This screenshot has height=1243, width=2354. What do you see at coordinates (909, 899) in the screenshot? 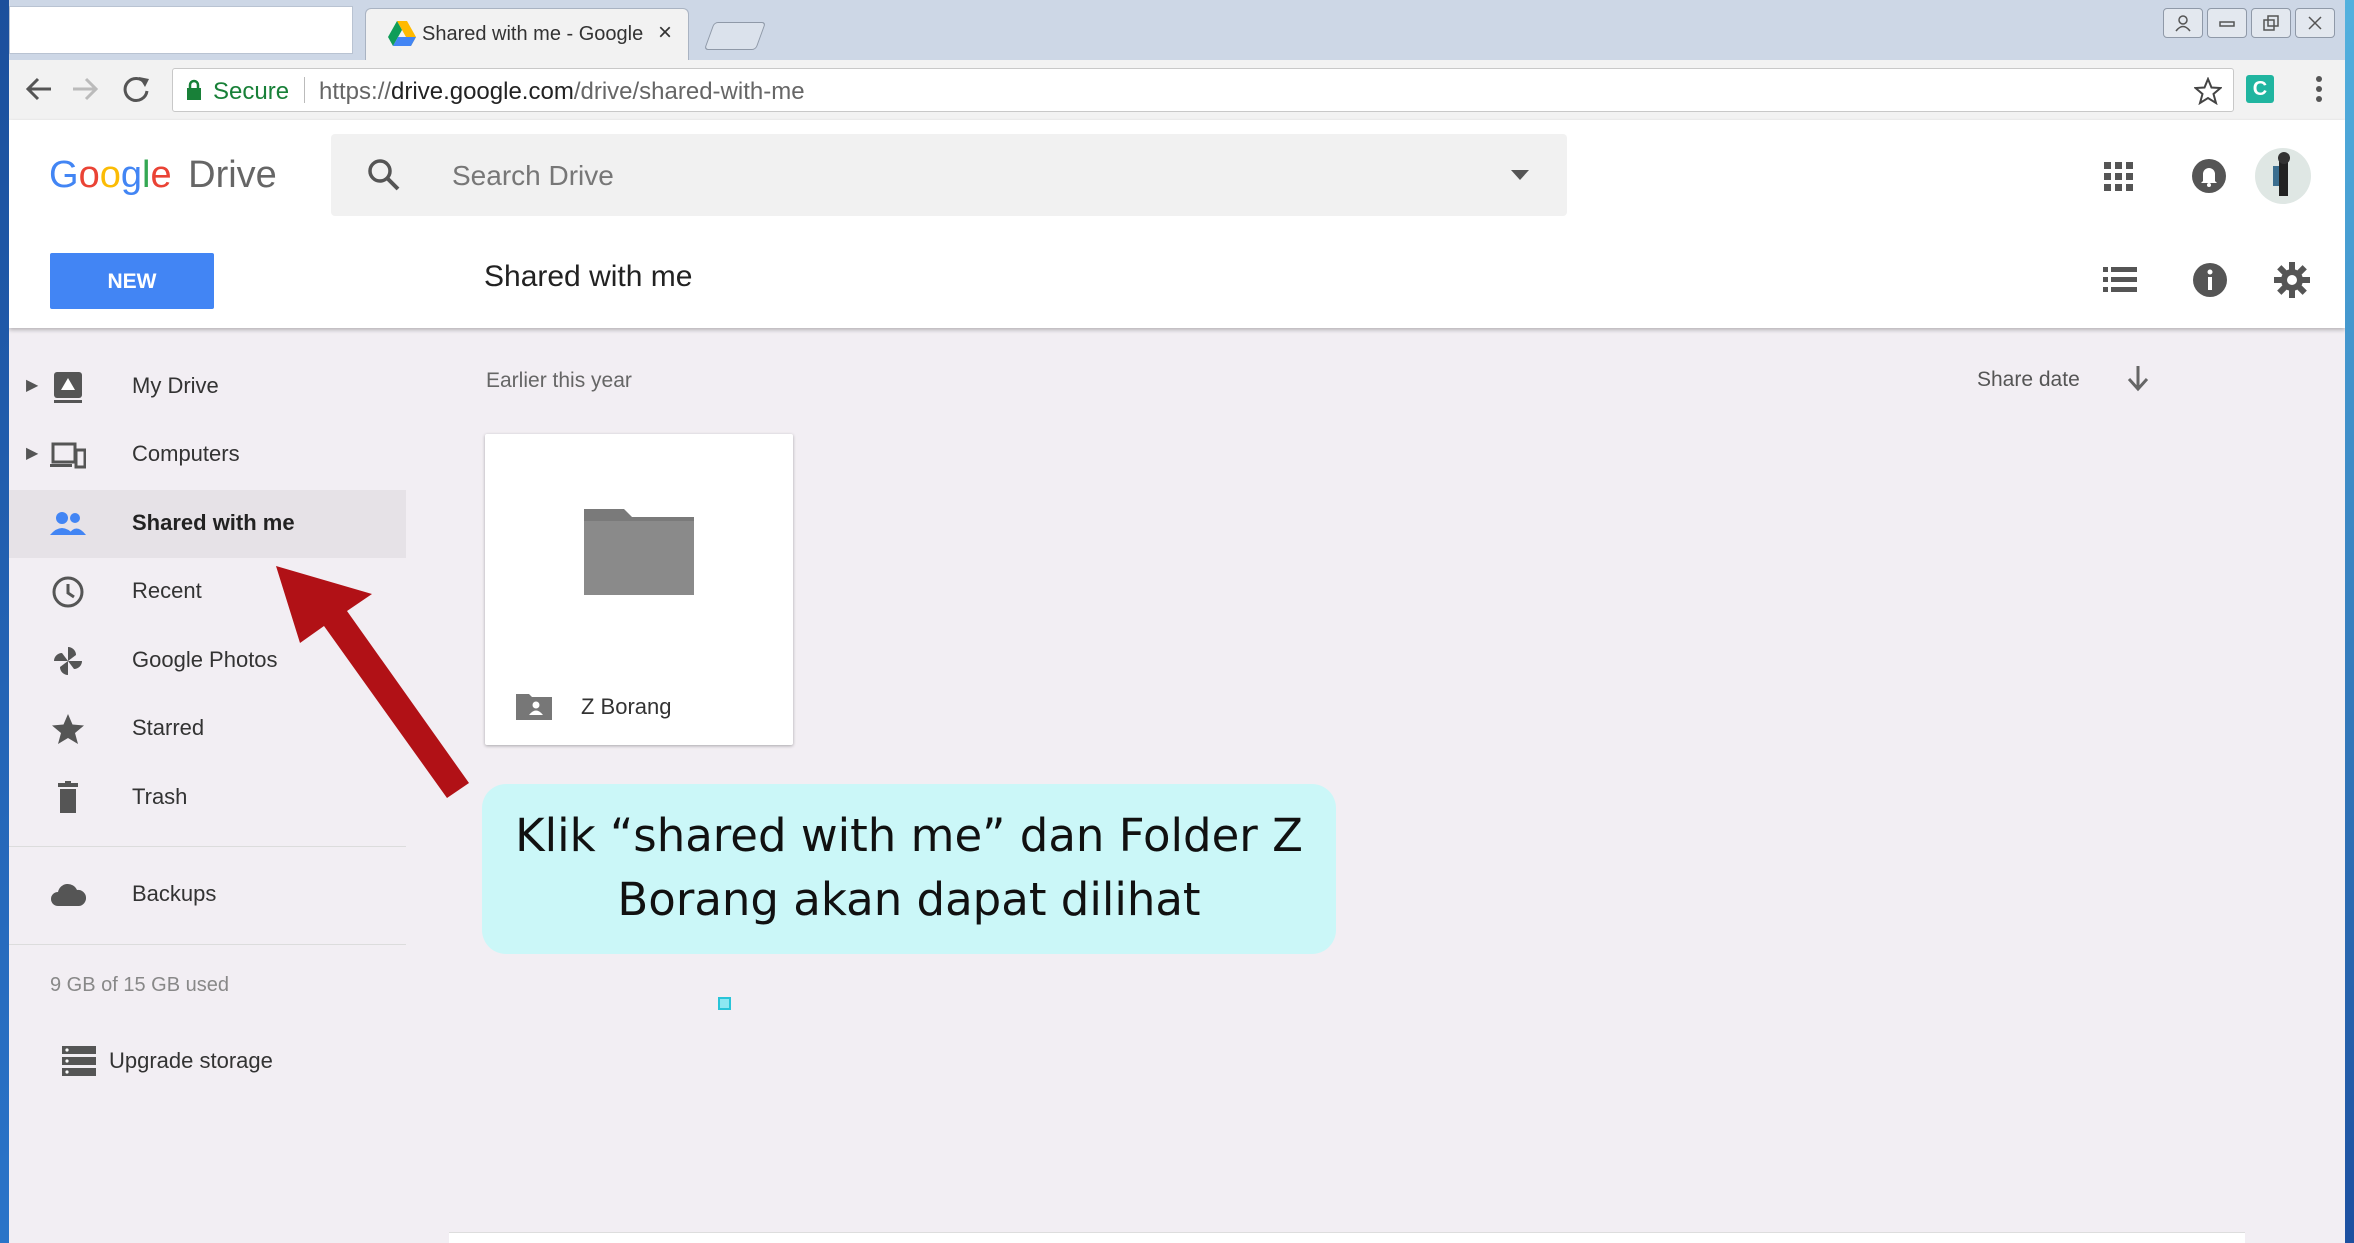
I see `instruction-line-2: Borang akan dapat dilihat` at bounding box center [909, 899].